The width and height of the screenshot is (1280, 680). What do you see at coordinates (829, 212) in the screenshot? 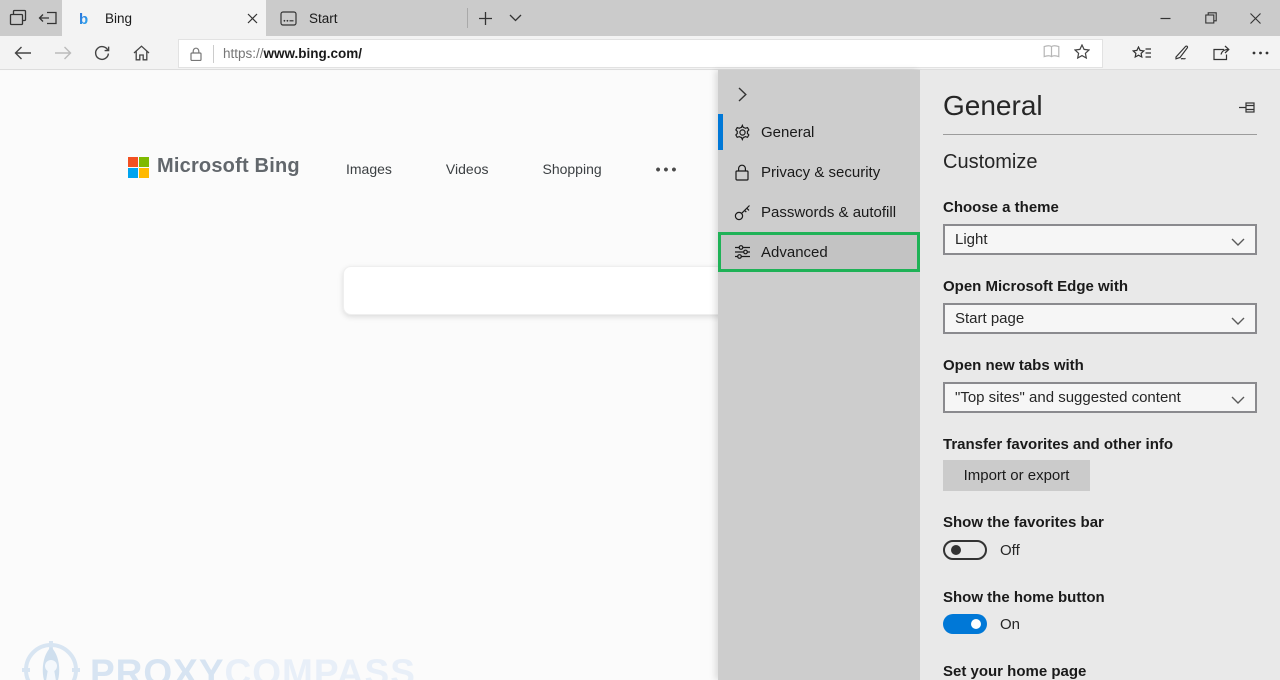
I see `sidebar-item-label: Passwords & autofill` at bounding box center [829, 212].